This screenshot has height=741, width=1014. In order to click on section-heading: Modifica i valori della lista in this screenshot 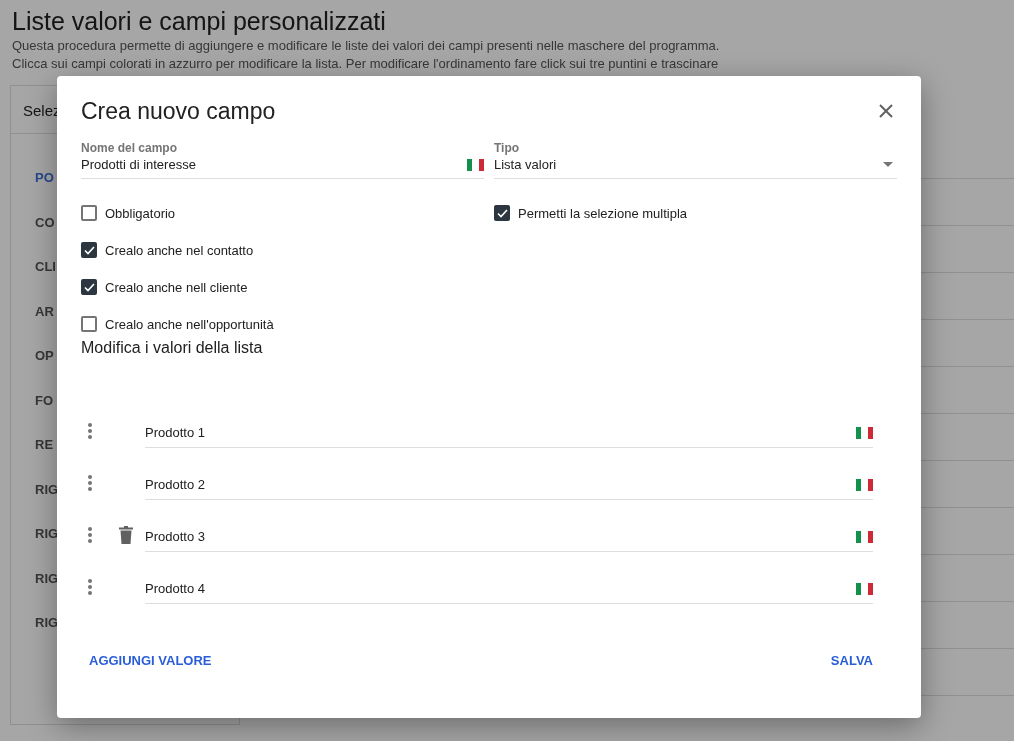, I will do `click(172, 348)`.